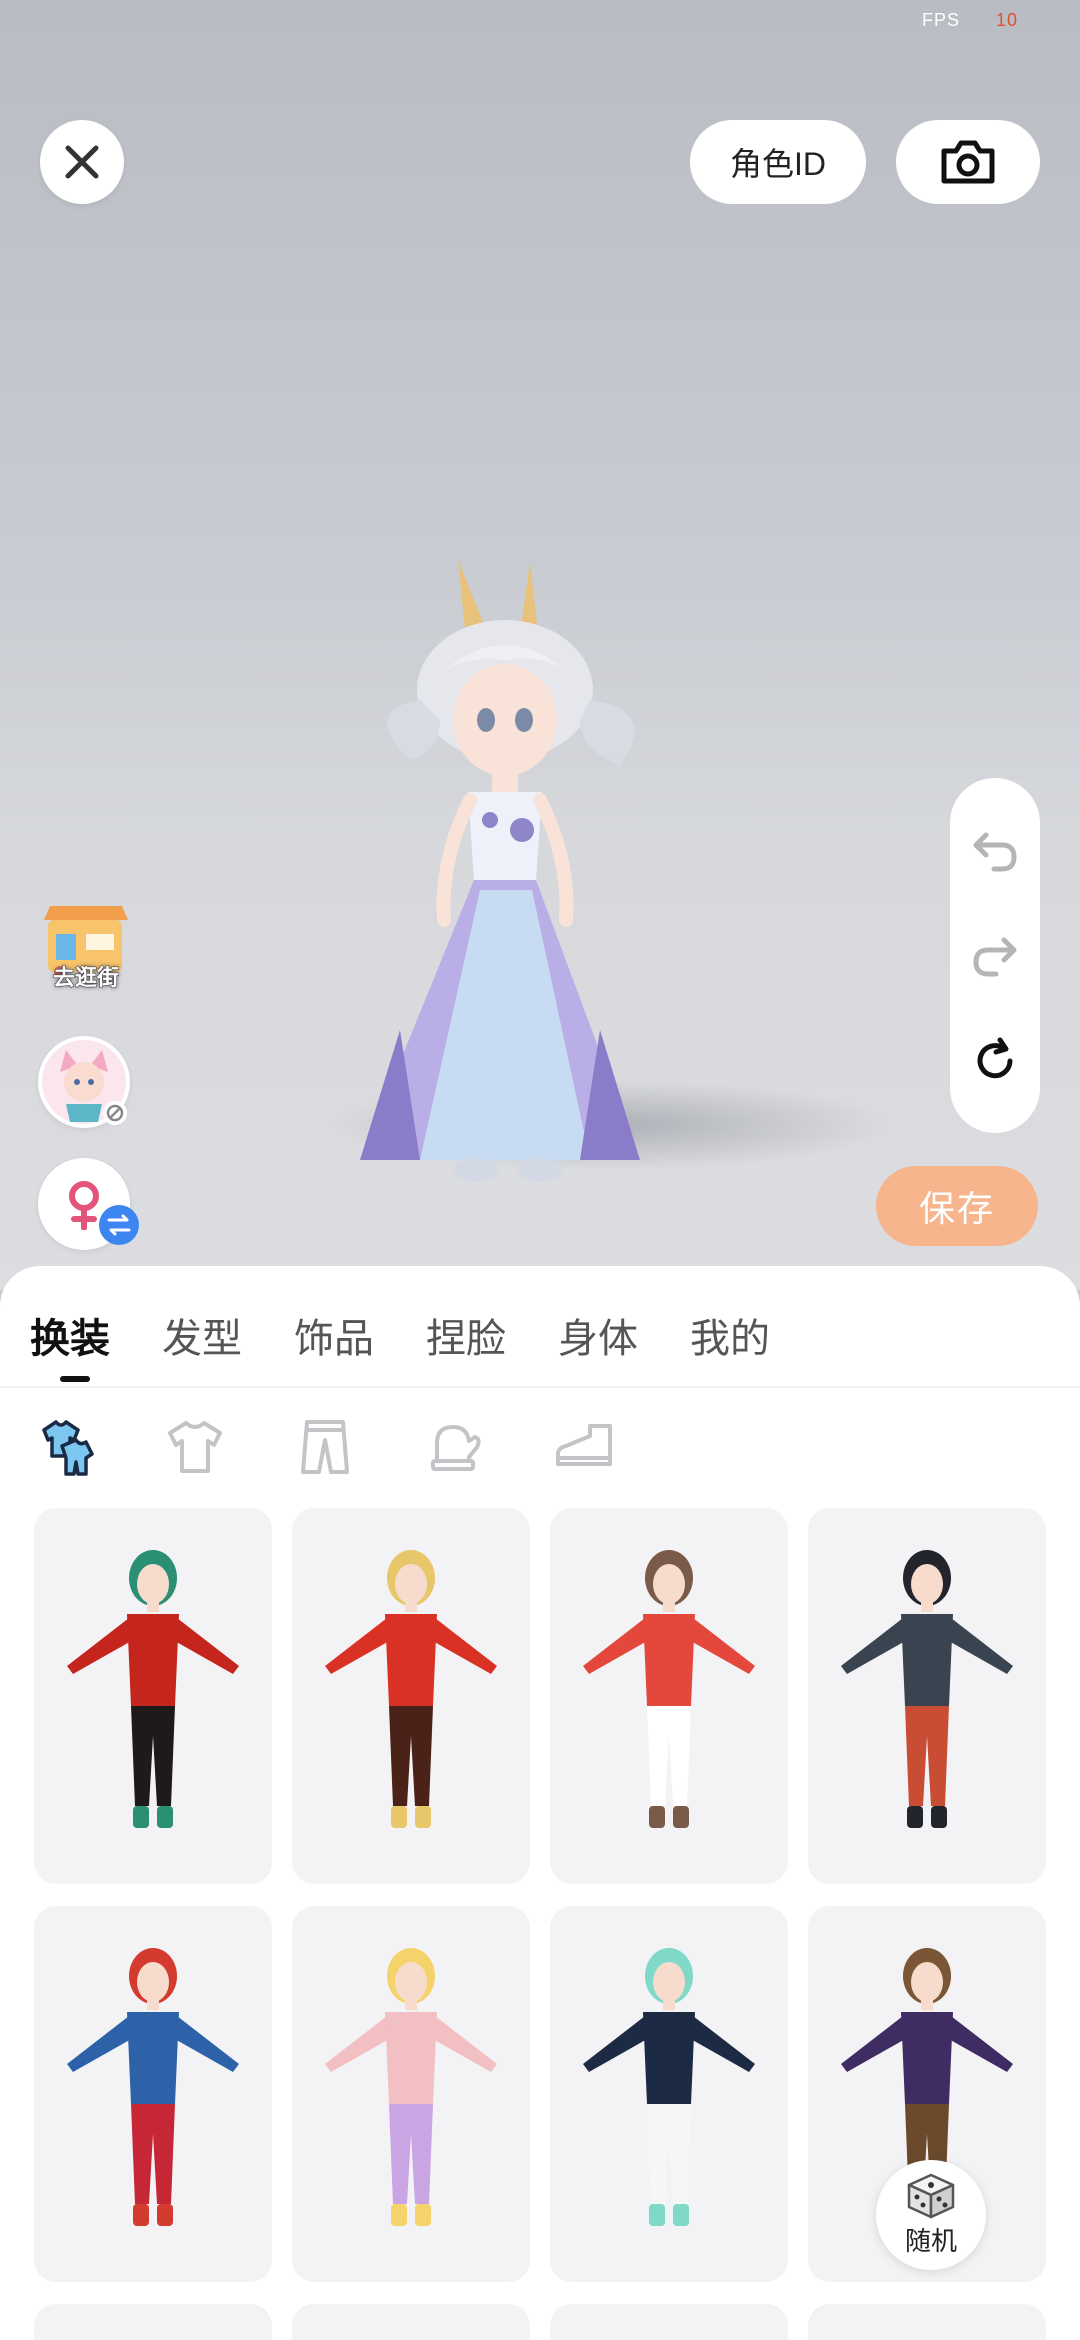  What do you see at coordinates (957, 1206) in the screenshot?
I see `save-button: 保存` at bounding box center [957, 1206].